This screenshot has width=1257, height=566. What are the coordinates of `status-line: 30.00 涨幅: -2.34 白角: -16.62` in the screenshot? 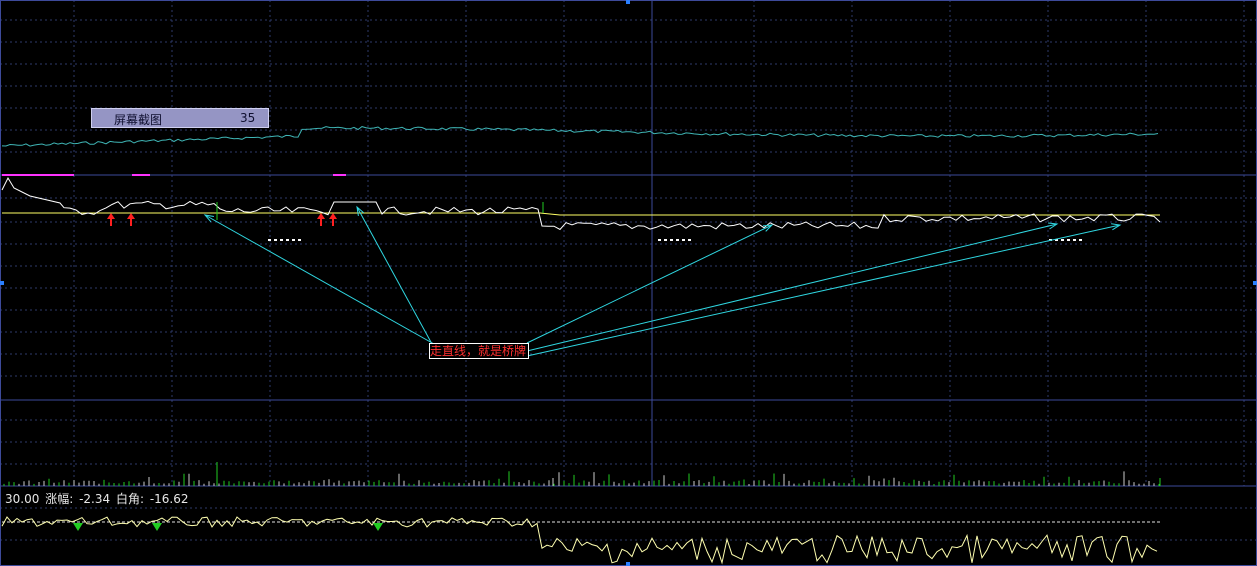 It's located at (98, 498).